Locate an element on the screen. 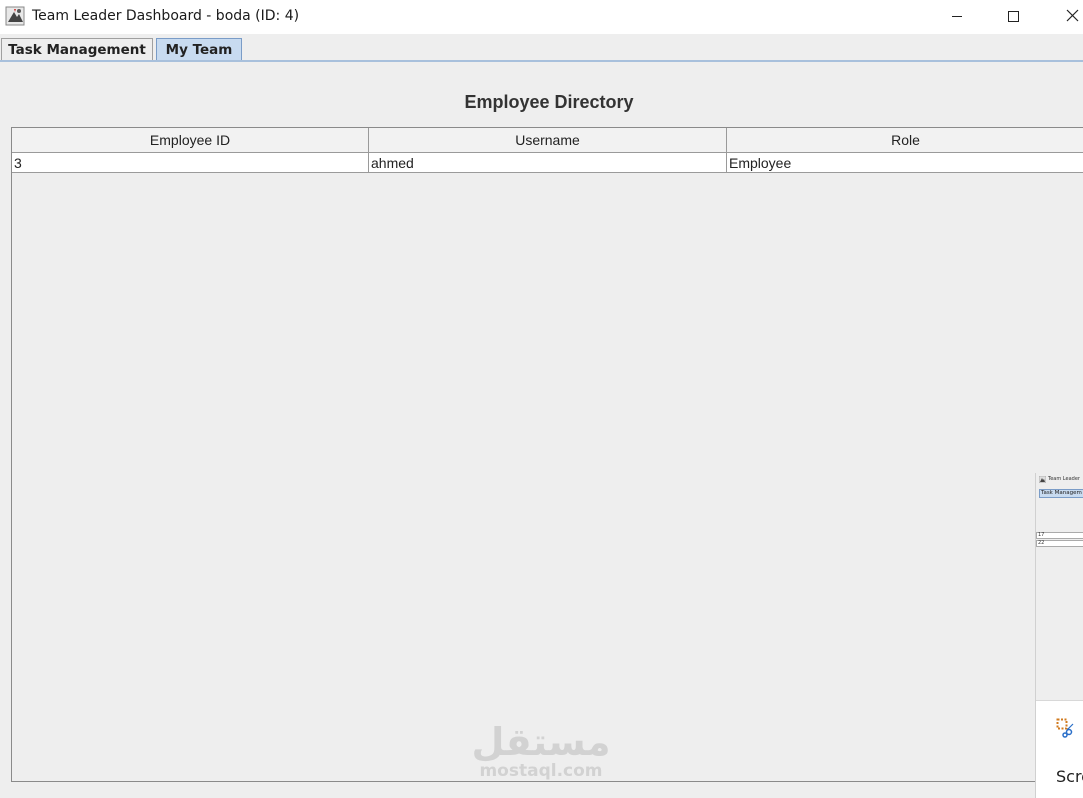 The height and width of the screenshot is (798, 1083). watermark-arabic: مستقل is located at coordinates (541, 742).